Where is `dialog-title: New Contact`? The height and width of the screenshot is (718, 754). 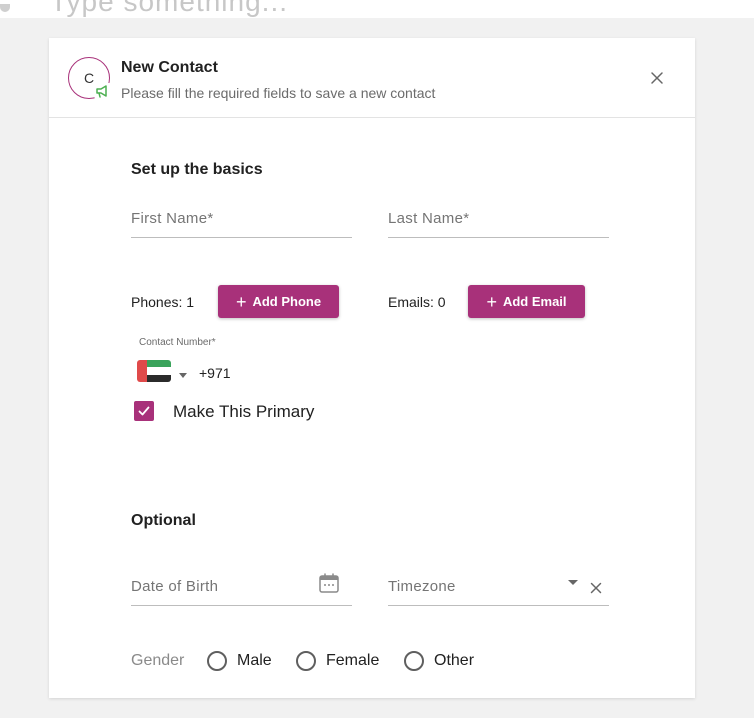 dialog-title: New Contact is located at coordinates (169, 67).